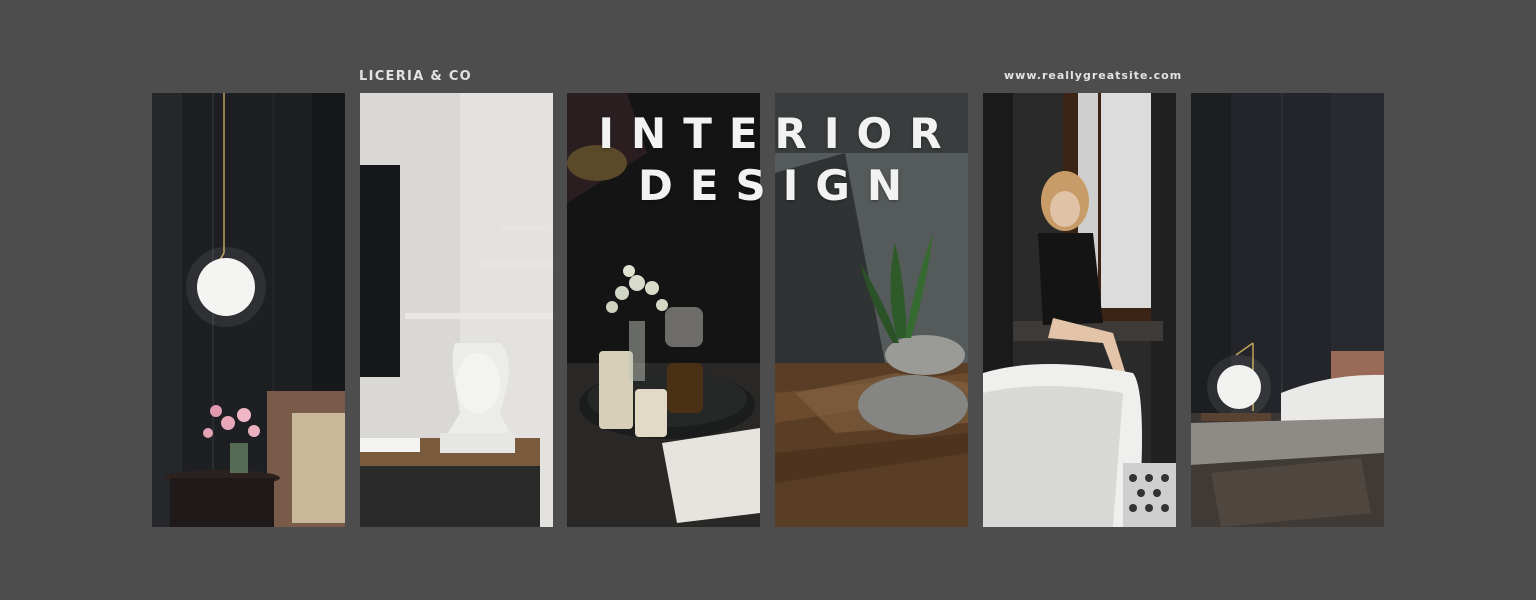 Image resolution: width=1536 pixels, height=600 pixels. I want to click on headline-line-1: INTERIOR, so click(778, 133).